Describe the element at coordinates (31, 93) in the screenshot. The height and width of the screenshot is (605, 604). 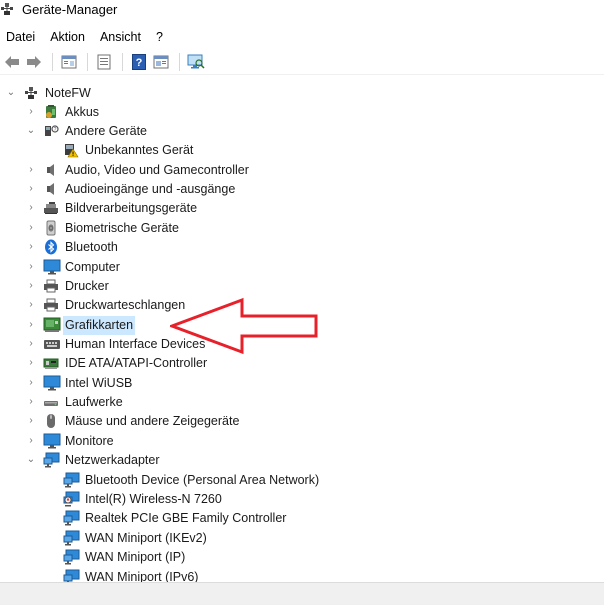
I see `computer-root-icon` at that location.